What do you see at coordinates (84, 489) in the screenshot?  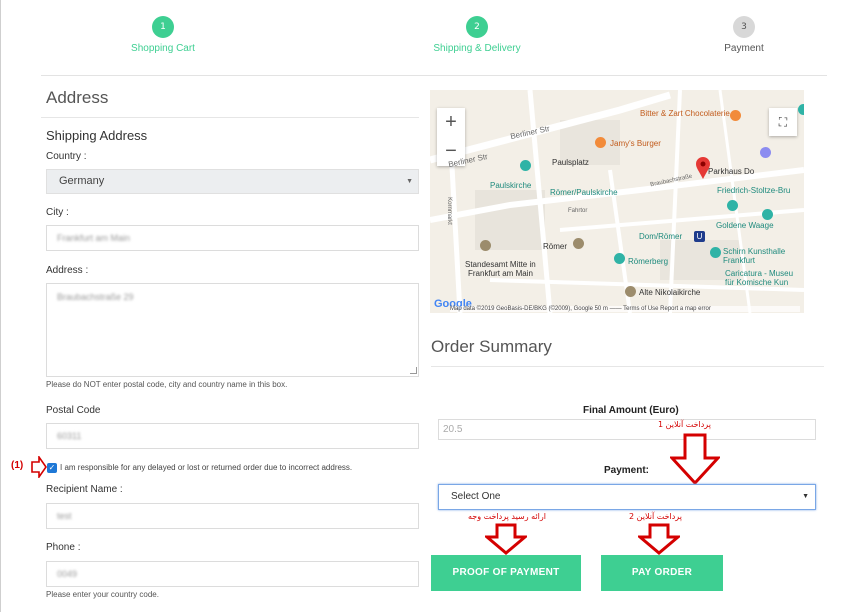 I see `recipient-name-label: Recipient Name :` at bounding box center [84, 489].